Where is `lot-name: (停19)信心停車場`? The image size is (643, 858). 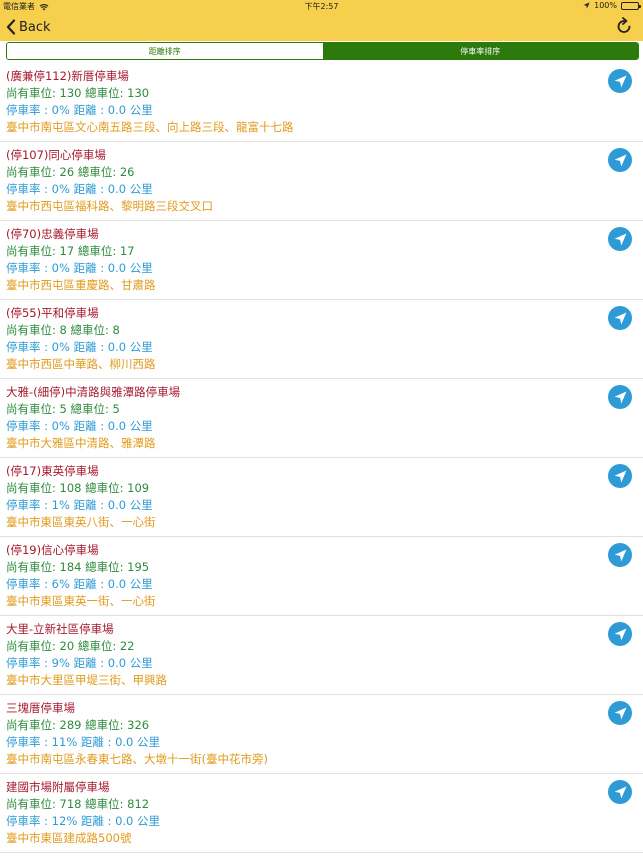
lot-name: (停19)信心停車場 is located at coordinates (52, 550).